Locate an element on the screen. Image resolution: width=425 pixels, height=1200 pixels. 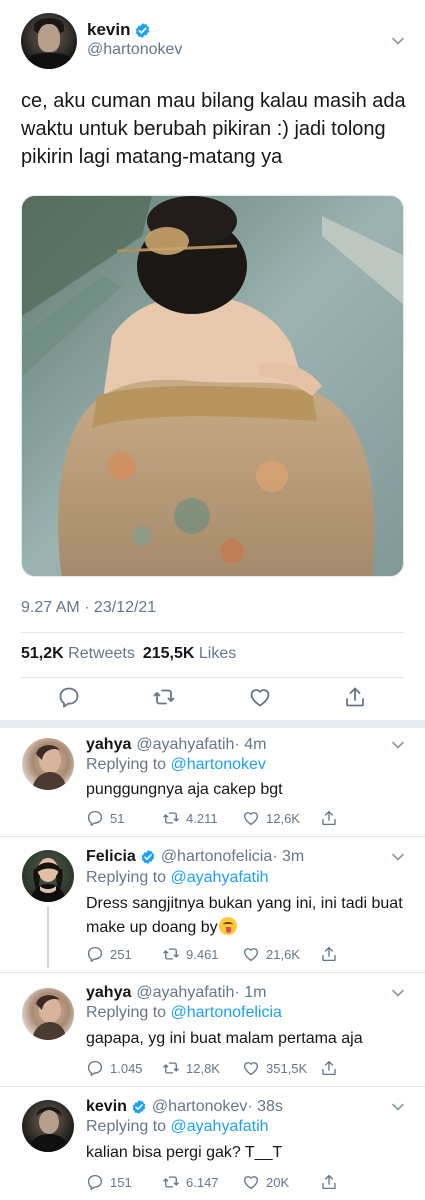
avatar-suit is located at coordinates (49, 61).